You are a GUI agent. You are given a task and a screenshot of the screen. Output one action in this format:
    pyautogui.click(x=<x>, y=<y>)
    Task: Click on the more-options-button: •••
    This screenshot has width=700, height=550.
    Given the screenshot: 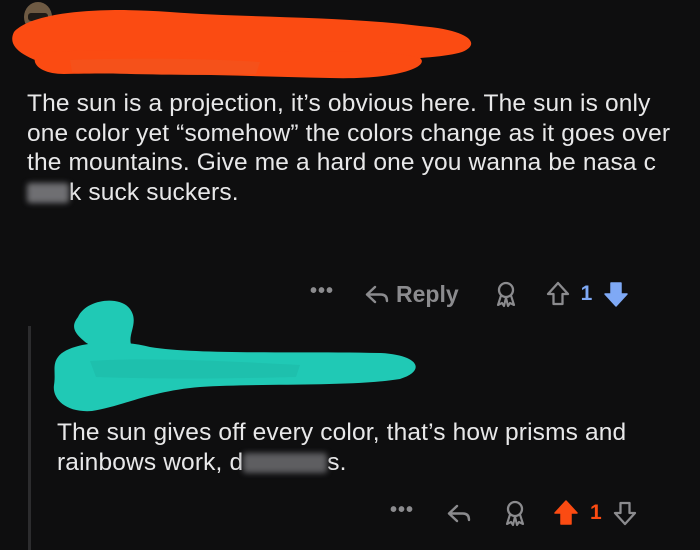 What is the action you would take?
    pyautogui.click(x=402, y=510)
    